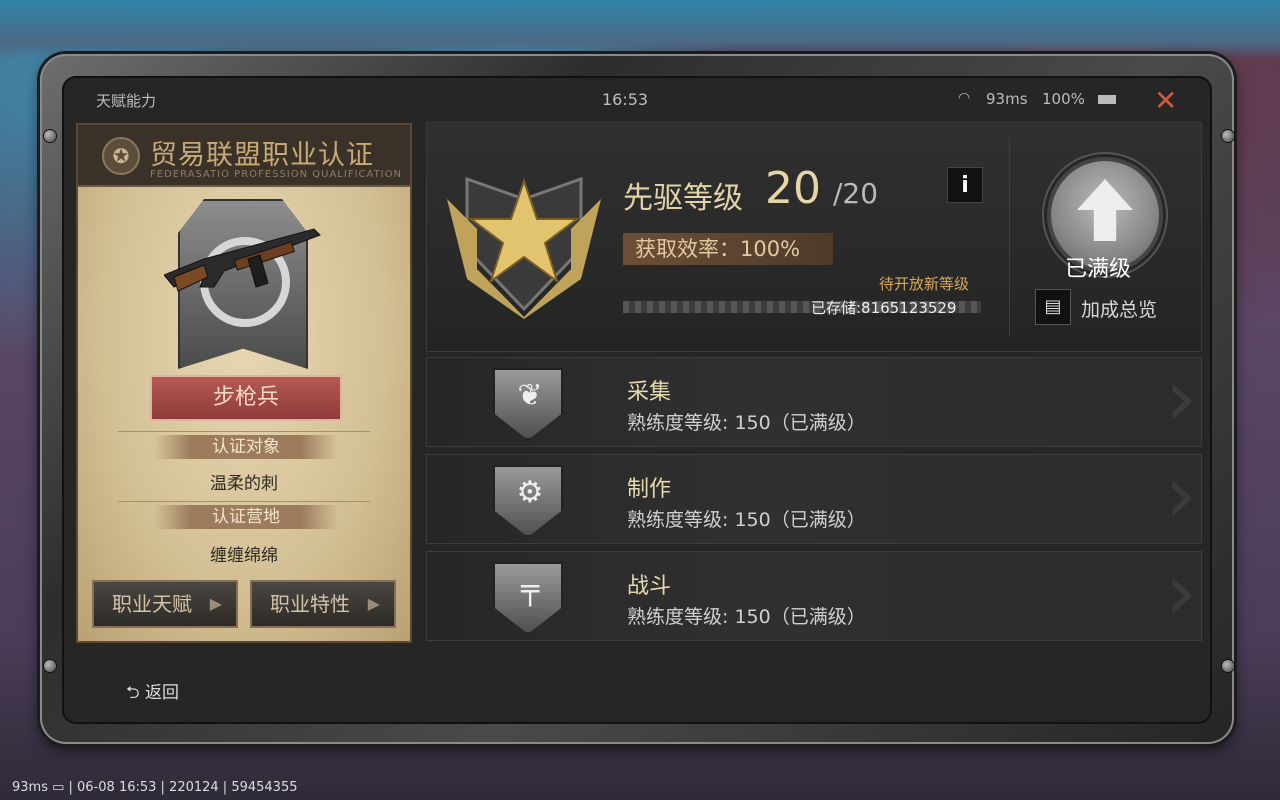 This screenshot has height=800, width=1280. What do you see at coordinates (1063, 99) in the screenshot?
I see `battery-percent: 100%` at bounding box center [1063, 99].